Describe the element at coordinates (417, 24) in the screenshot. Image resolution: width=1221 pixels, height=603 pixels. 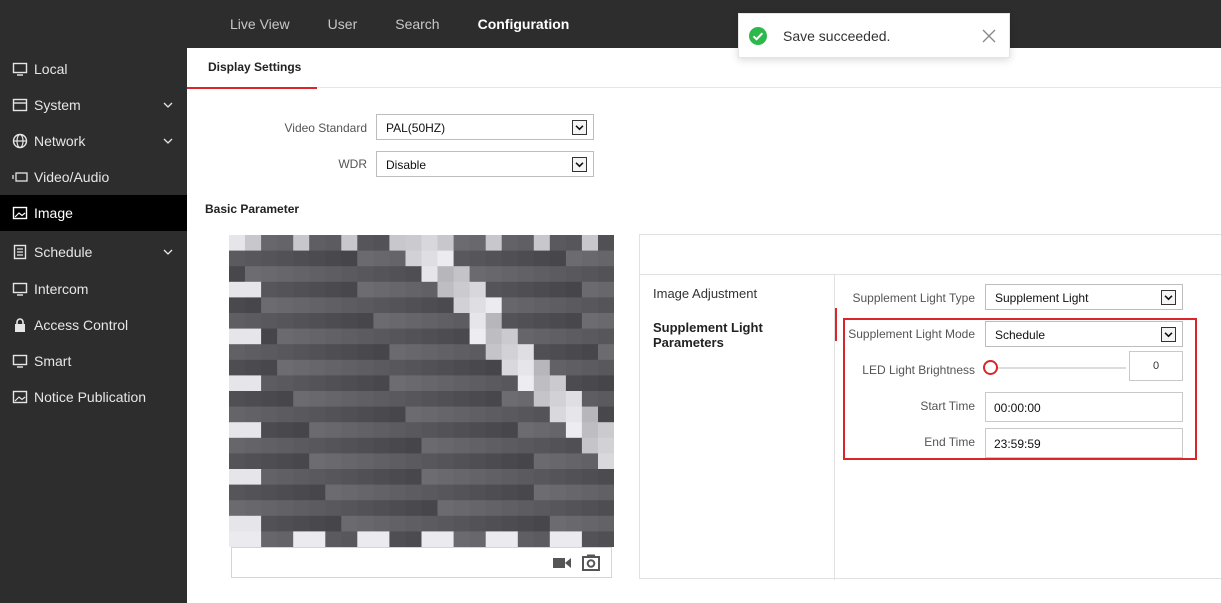
I see `nav-search: Search` at that location.